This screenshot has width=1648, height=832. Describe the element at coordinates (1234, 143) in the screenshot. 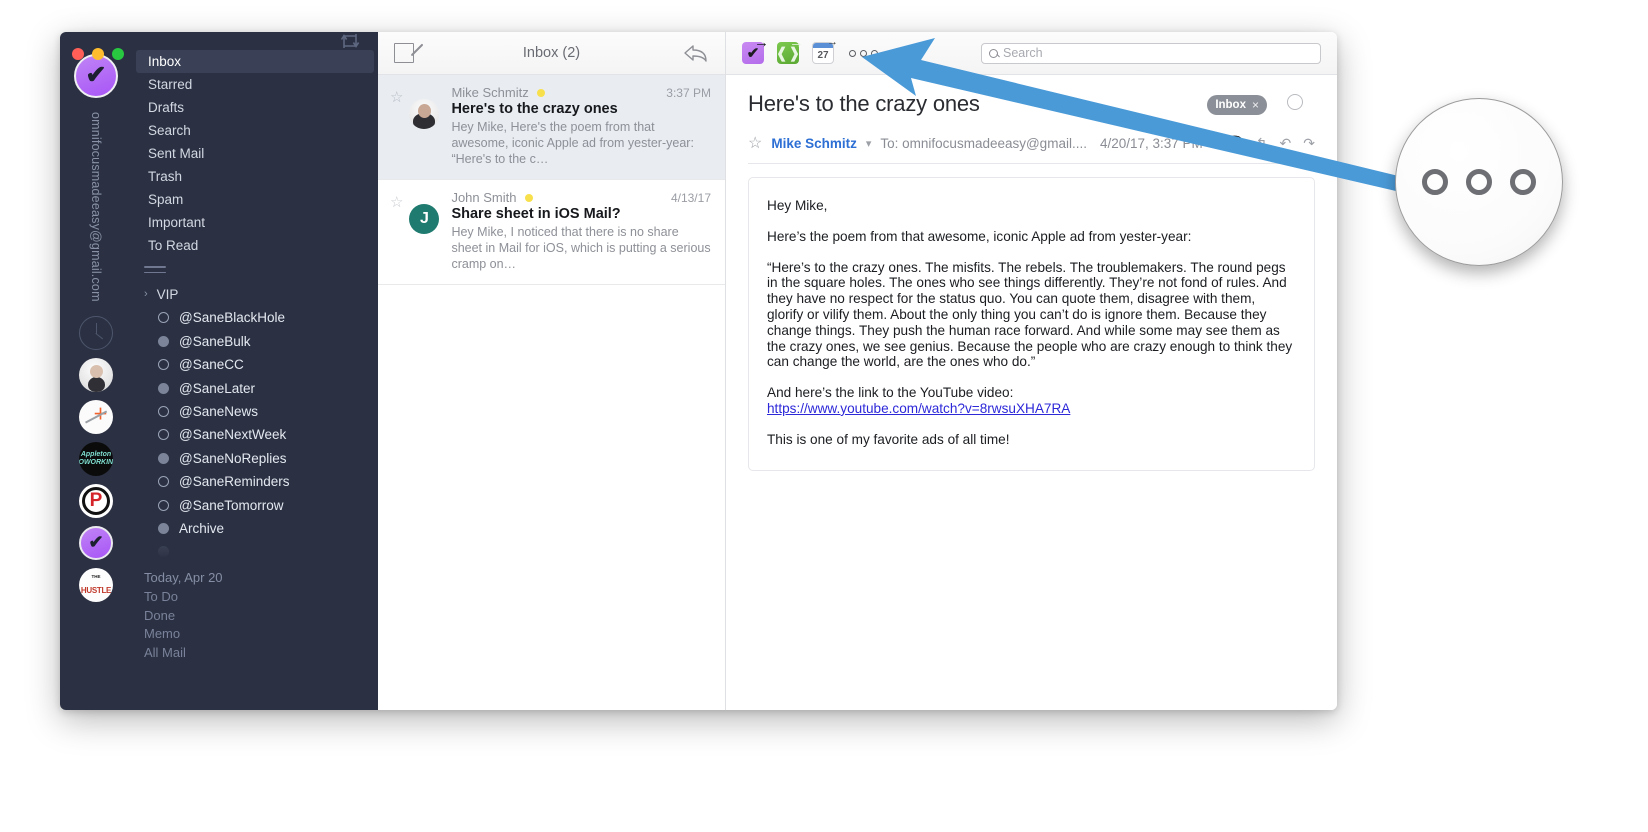

I see `comment-icon: 💬` at that location.